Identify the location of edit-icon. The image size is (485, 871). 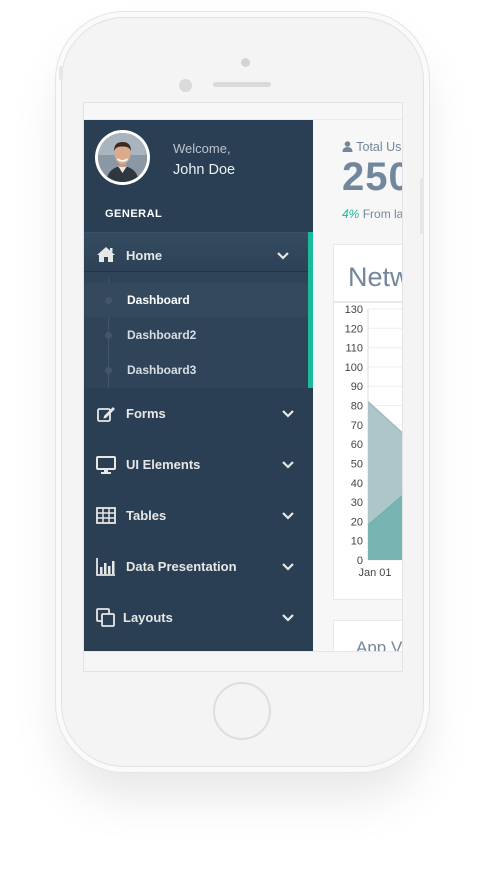
(106, 414).